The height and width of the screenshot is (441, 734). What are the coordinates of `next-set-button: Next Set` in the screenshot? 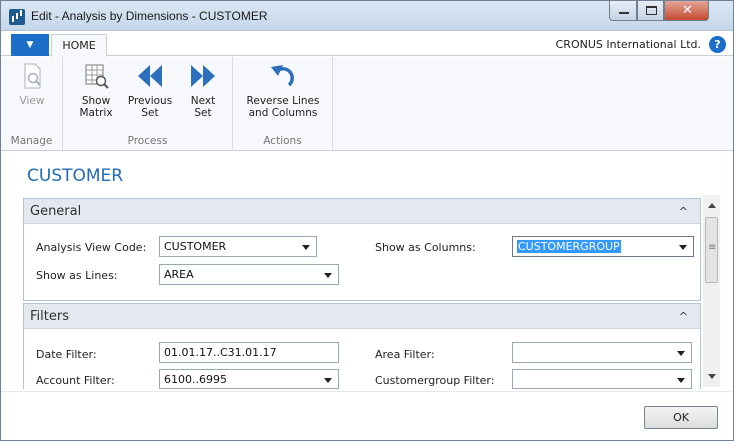 It's located at (203, 90).